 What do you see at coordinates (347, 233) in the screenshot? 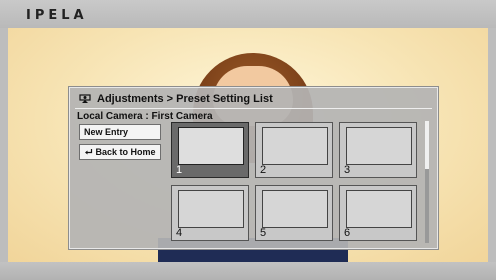
I see `preset-number: 6` at bounding box center [347, 233].